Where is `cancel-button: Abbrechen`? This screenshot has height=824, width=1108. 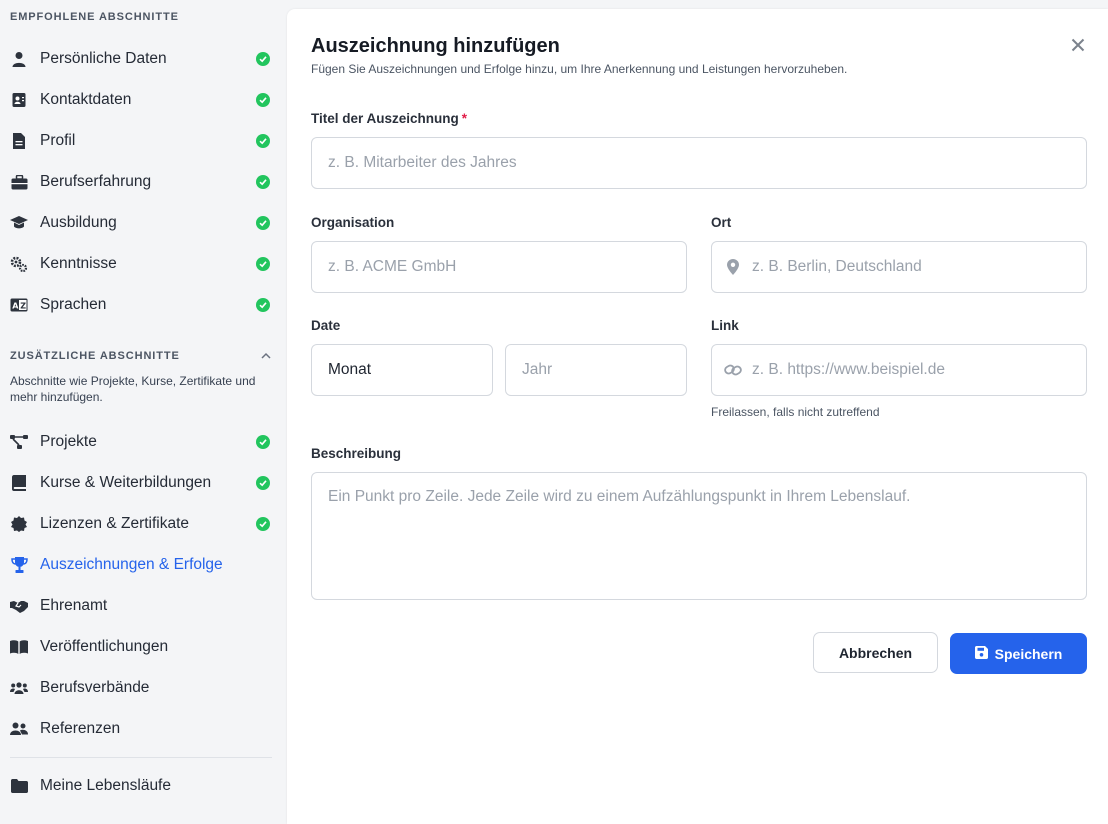
cancel-button: Abbrechen is located at coordinates (875, 652).